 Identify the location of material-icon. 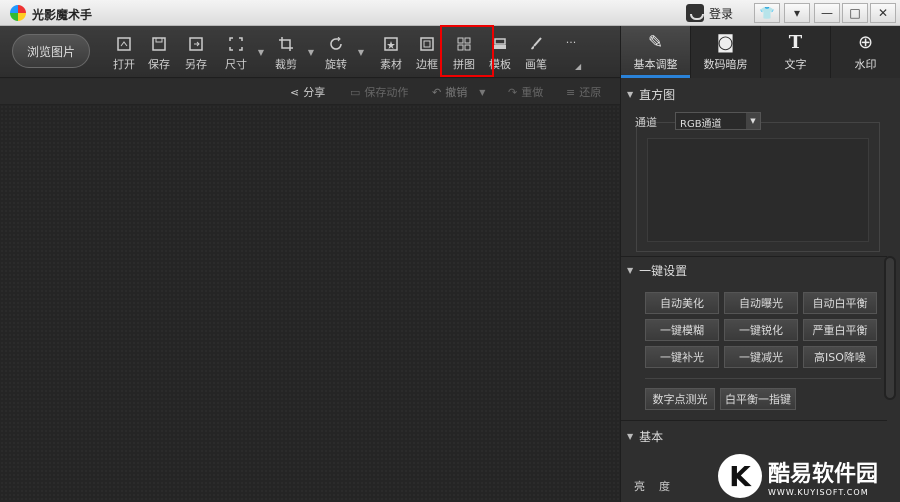
(391, 44).